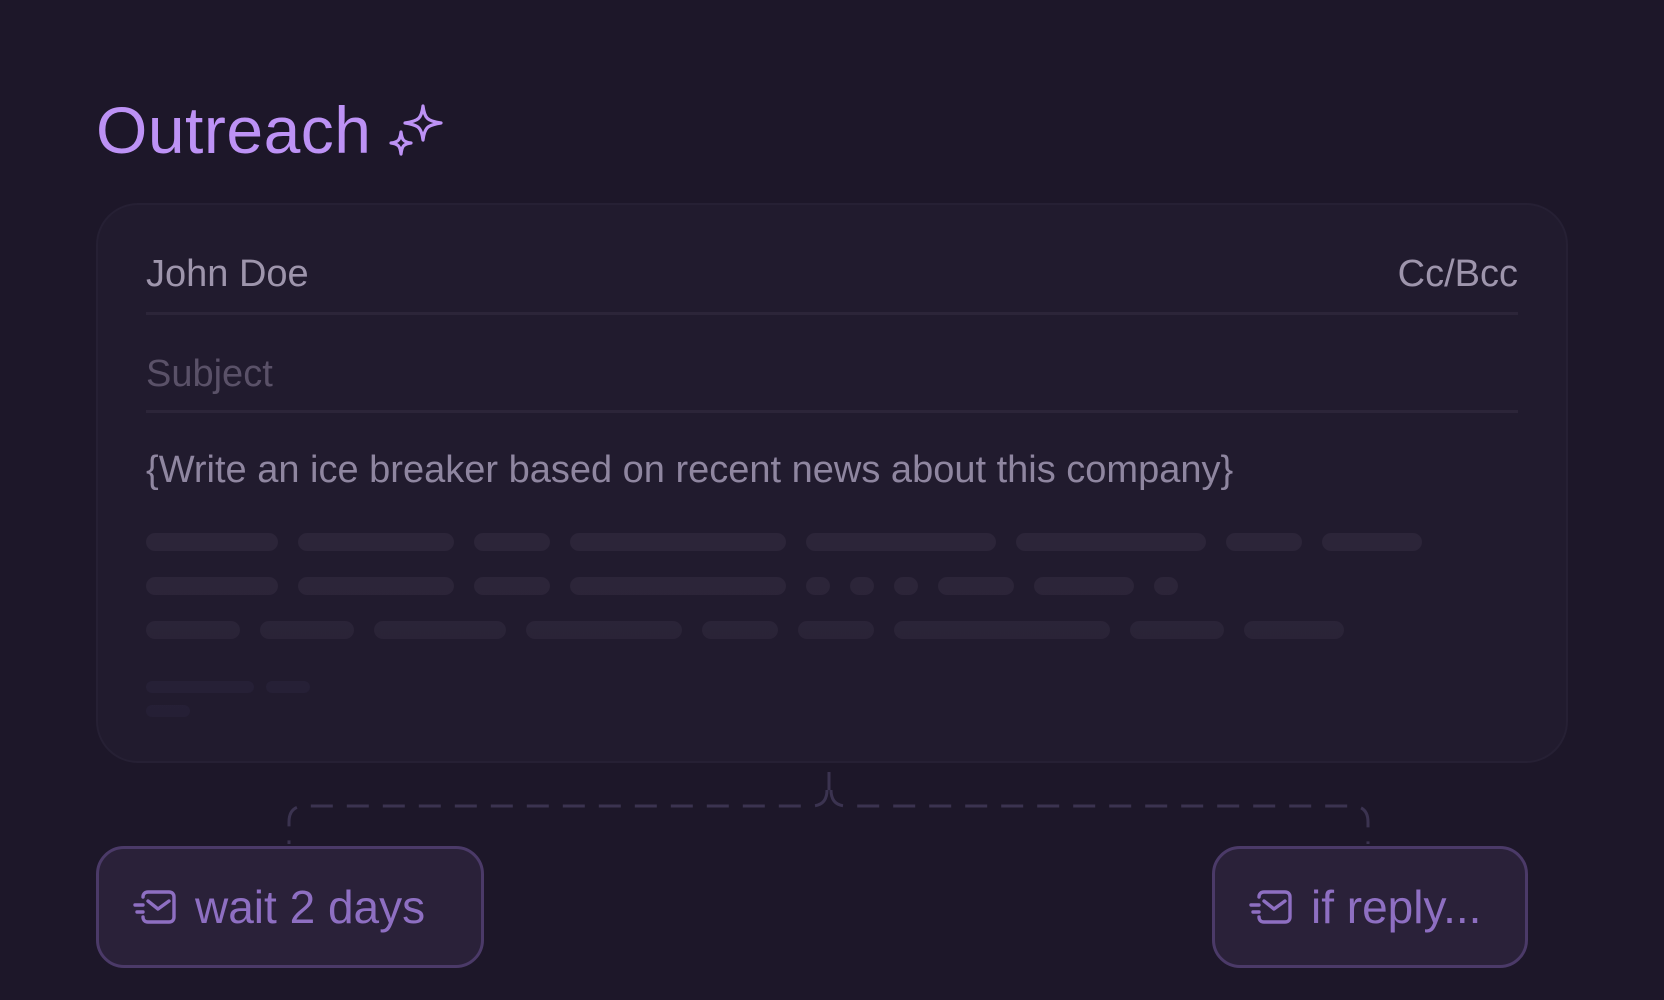  What do you see at coordinates (1458, 274) in the screenshot?
I see `cc-bcc-button: Cc/Bcc` at bounding box center [1458, 274].